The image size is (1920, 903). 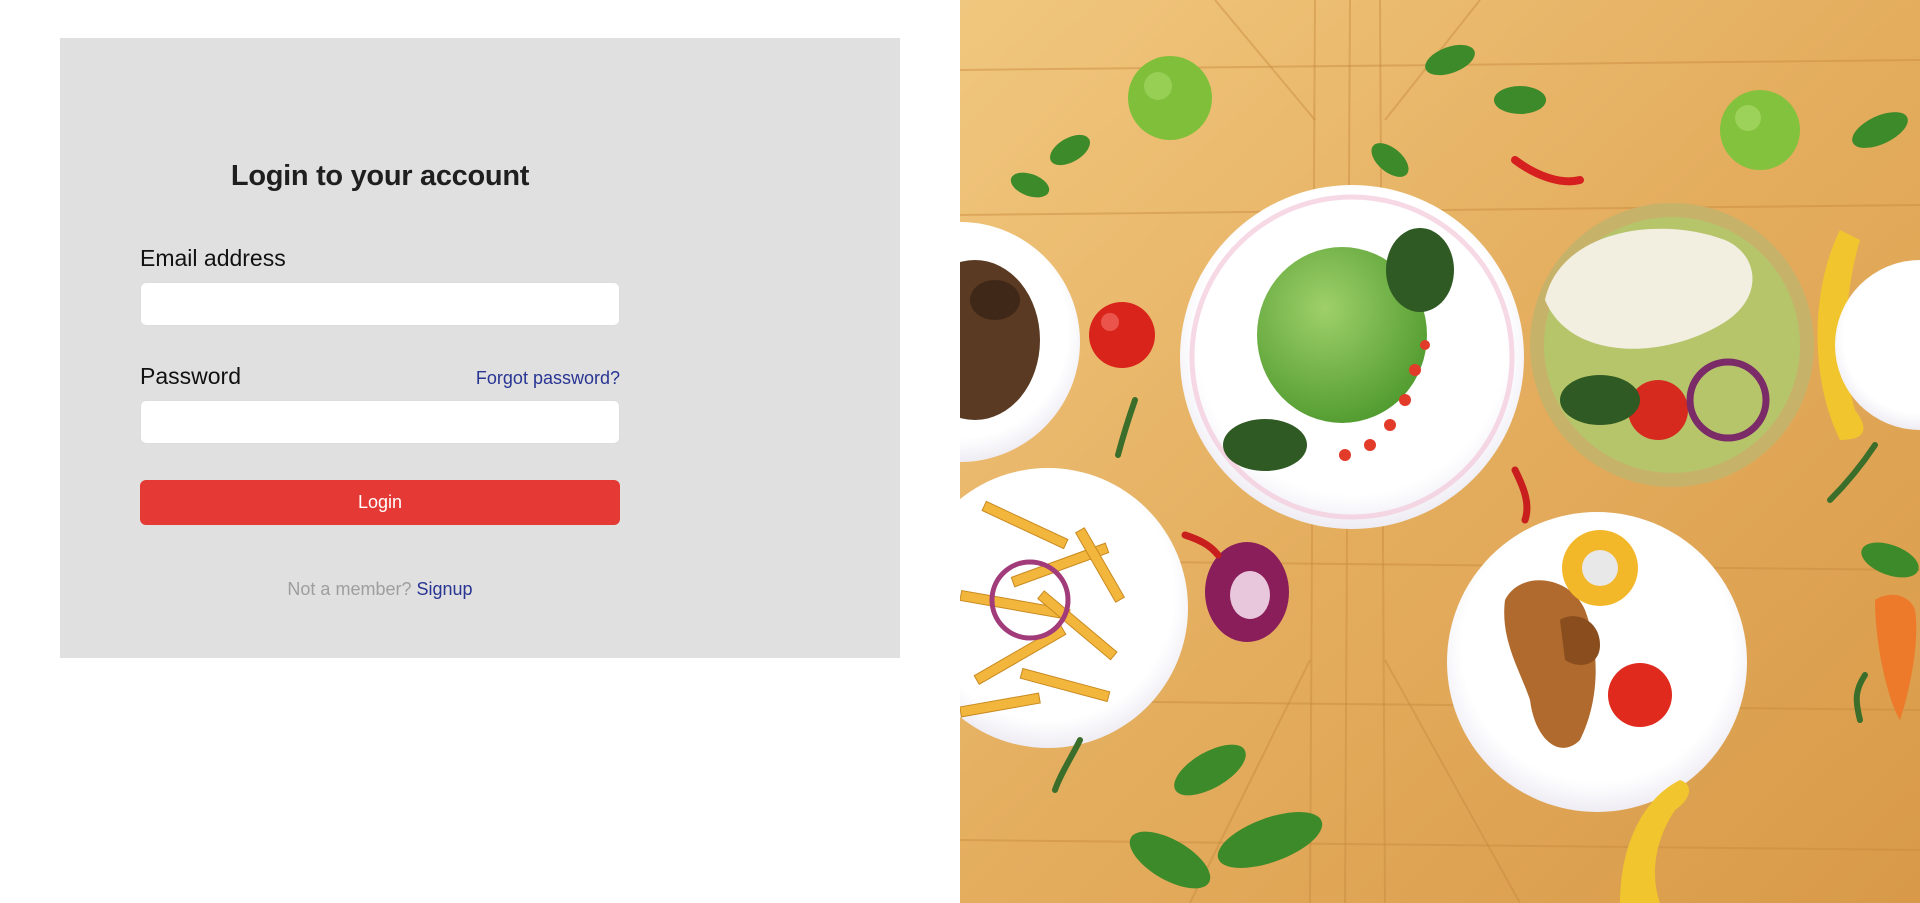 I want to click on password-label-row: Password Forgot password?, so click(x=380, y=376).